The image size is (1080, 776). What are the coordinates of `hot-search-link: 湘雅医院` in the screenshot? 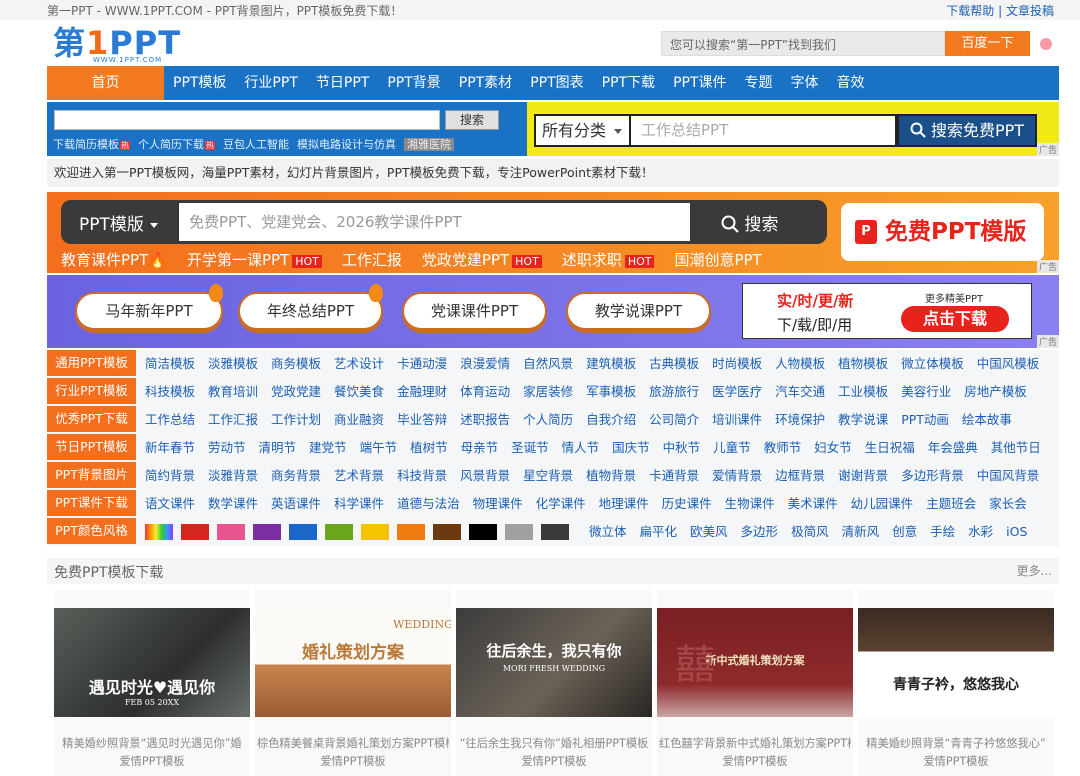 It's located at (429, 144).